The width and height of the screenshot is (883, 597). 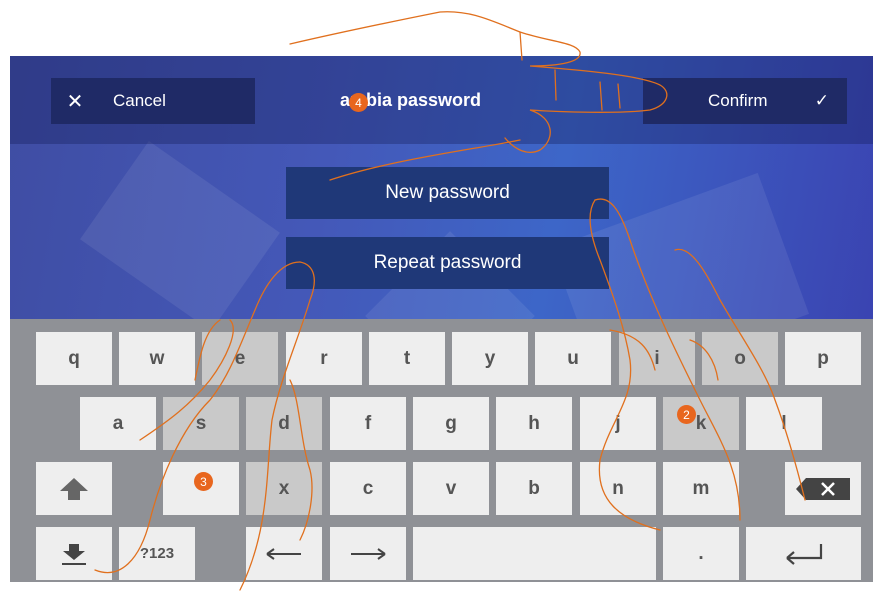 I want to click on key-f: f, so click(x=368, y=423).